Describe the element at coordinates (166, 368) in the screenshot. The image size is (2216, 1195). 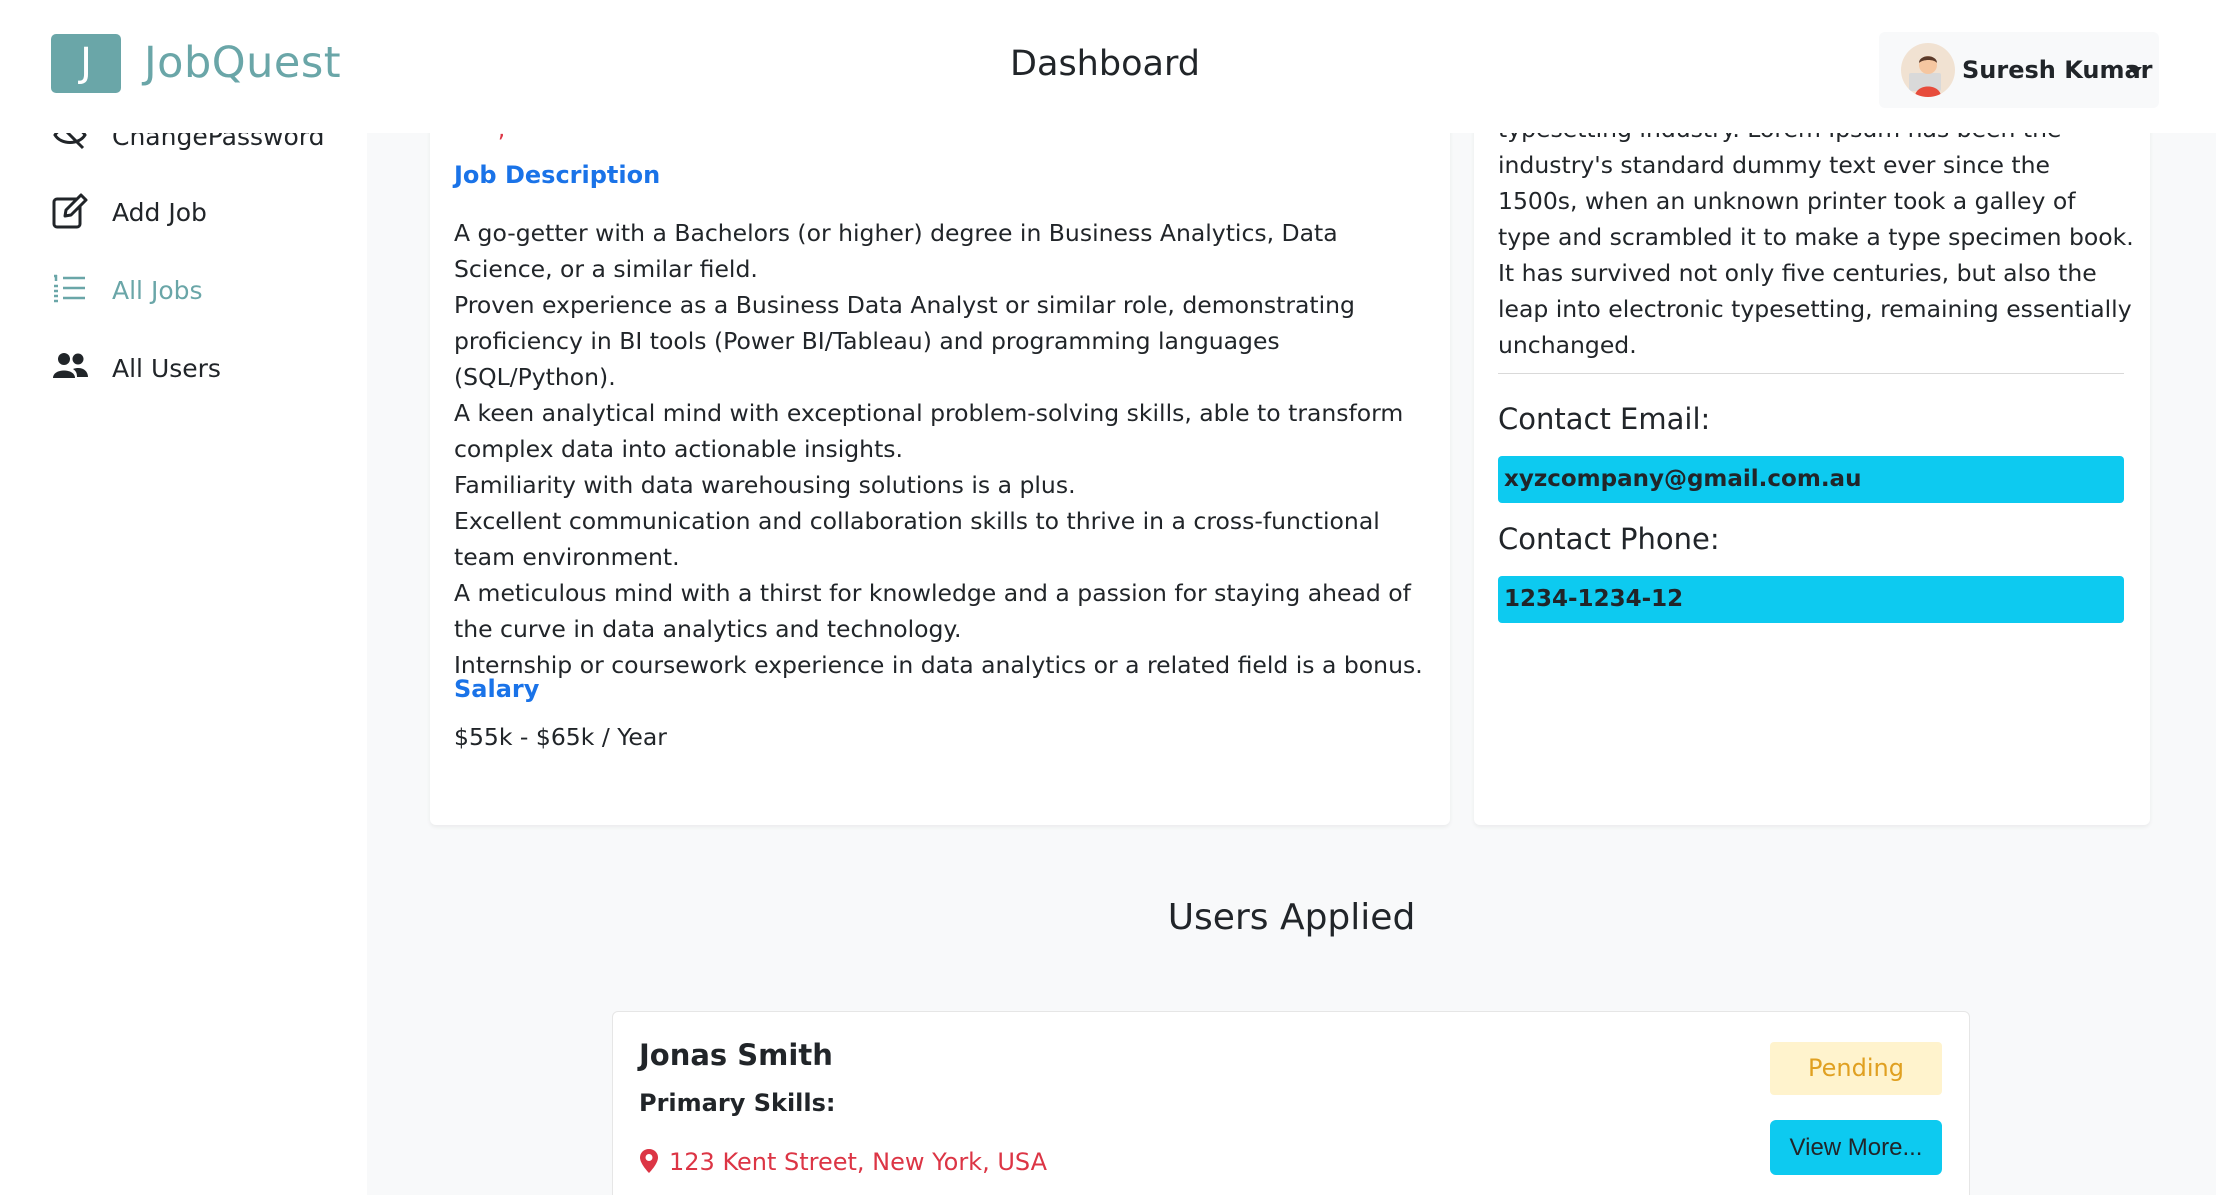
I see `sidebar-item-label: All Users` at that location.